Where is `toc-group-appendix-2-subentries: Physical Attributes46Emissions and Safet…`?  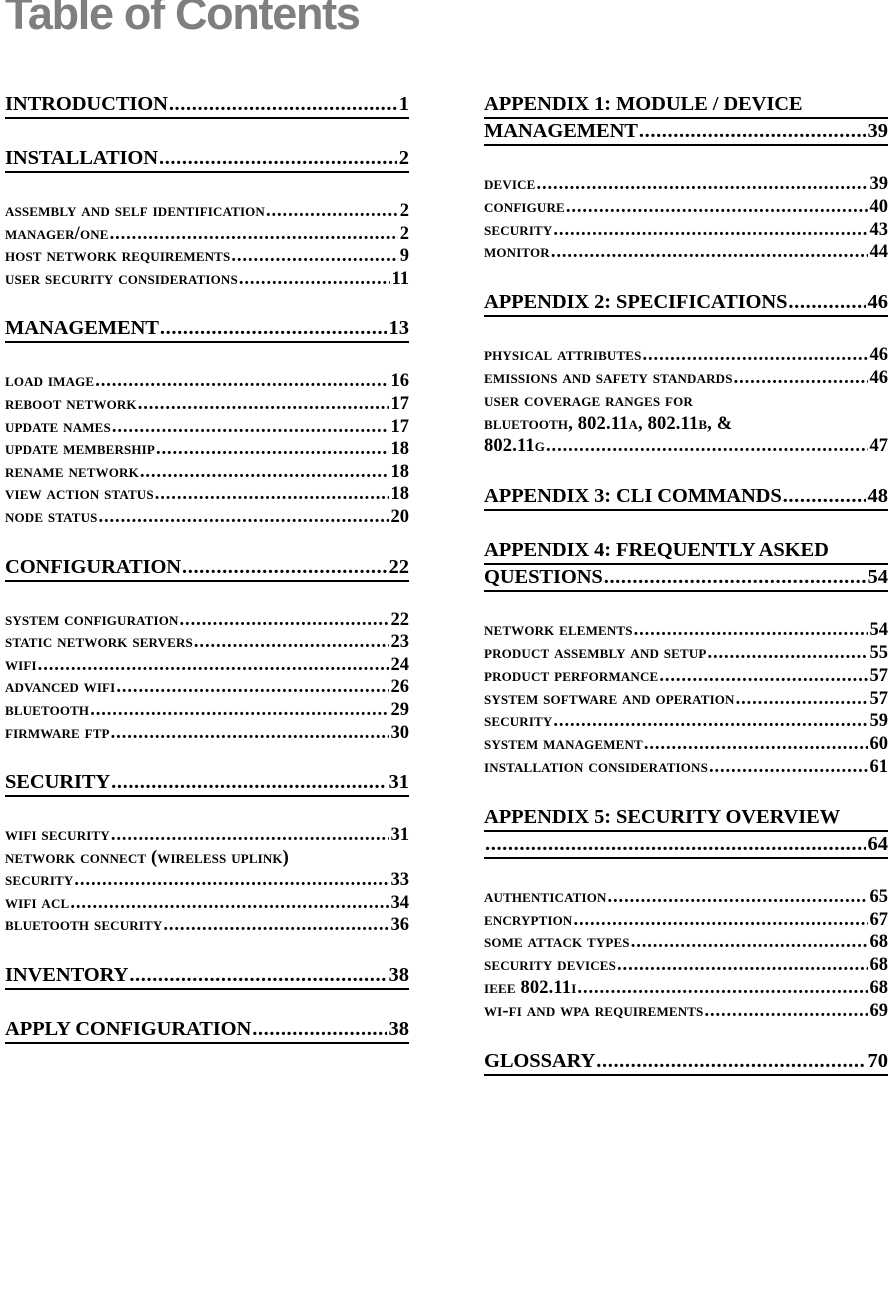 toc-group-appendix-2-subentries: Physical Attributes46Emissions and Safet… is located at coordinates (686, 401).